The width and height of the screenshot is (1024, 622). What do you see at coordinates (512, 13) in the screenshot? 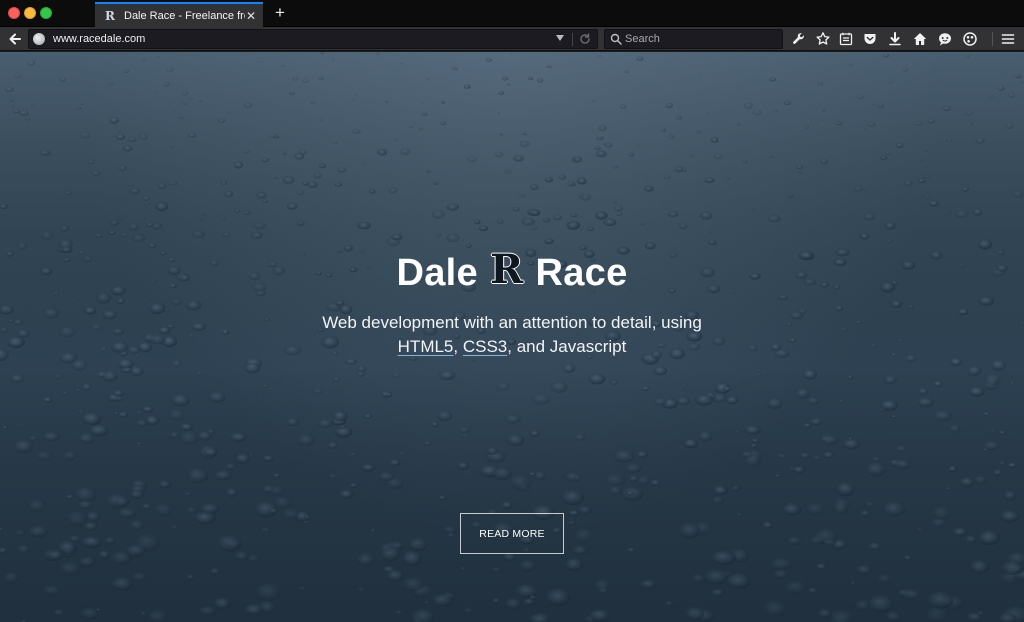
I see `tab-strip: R Dale Race - Freelance front... ✕ +` at bounding box center [512, 13].